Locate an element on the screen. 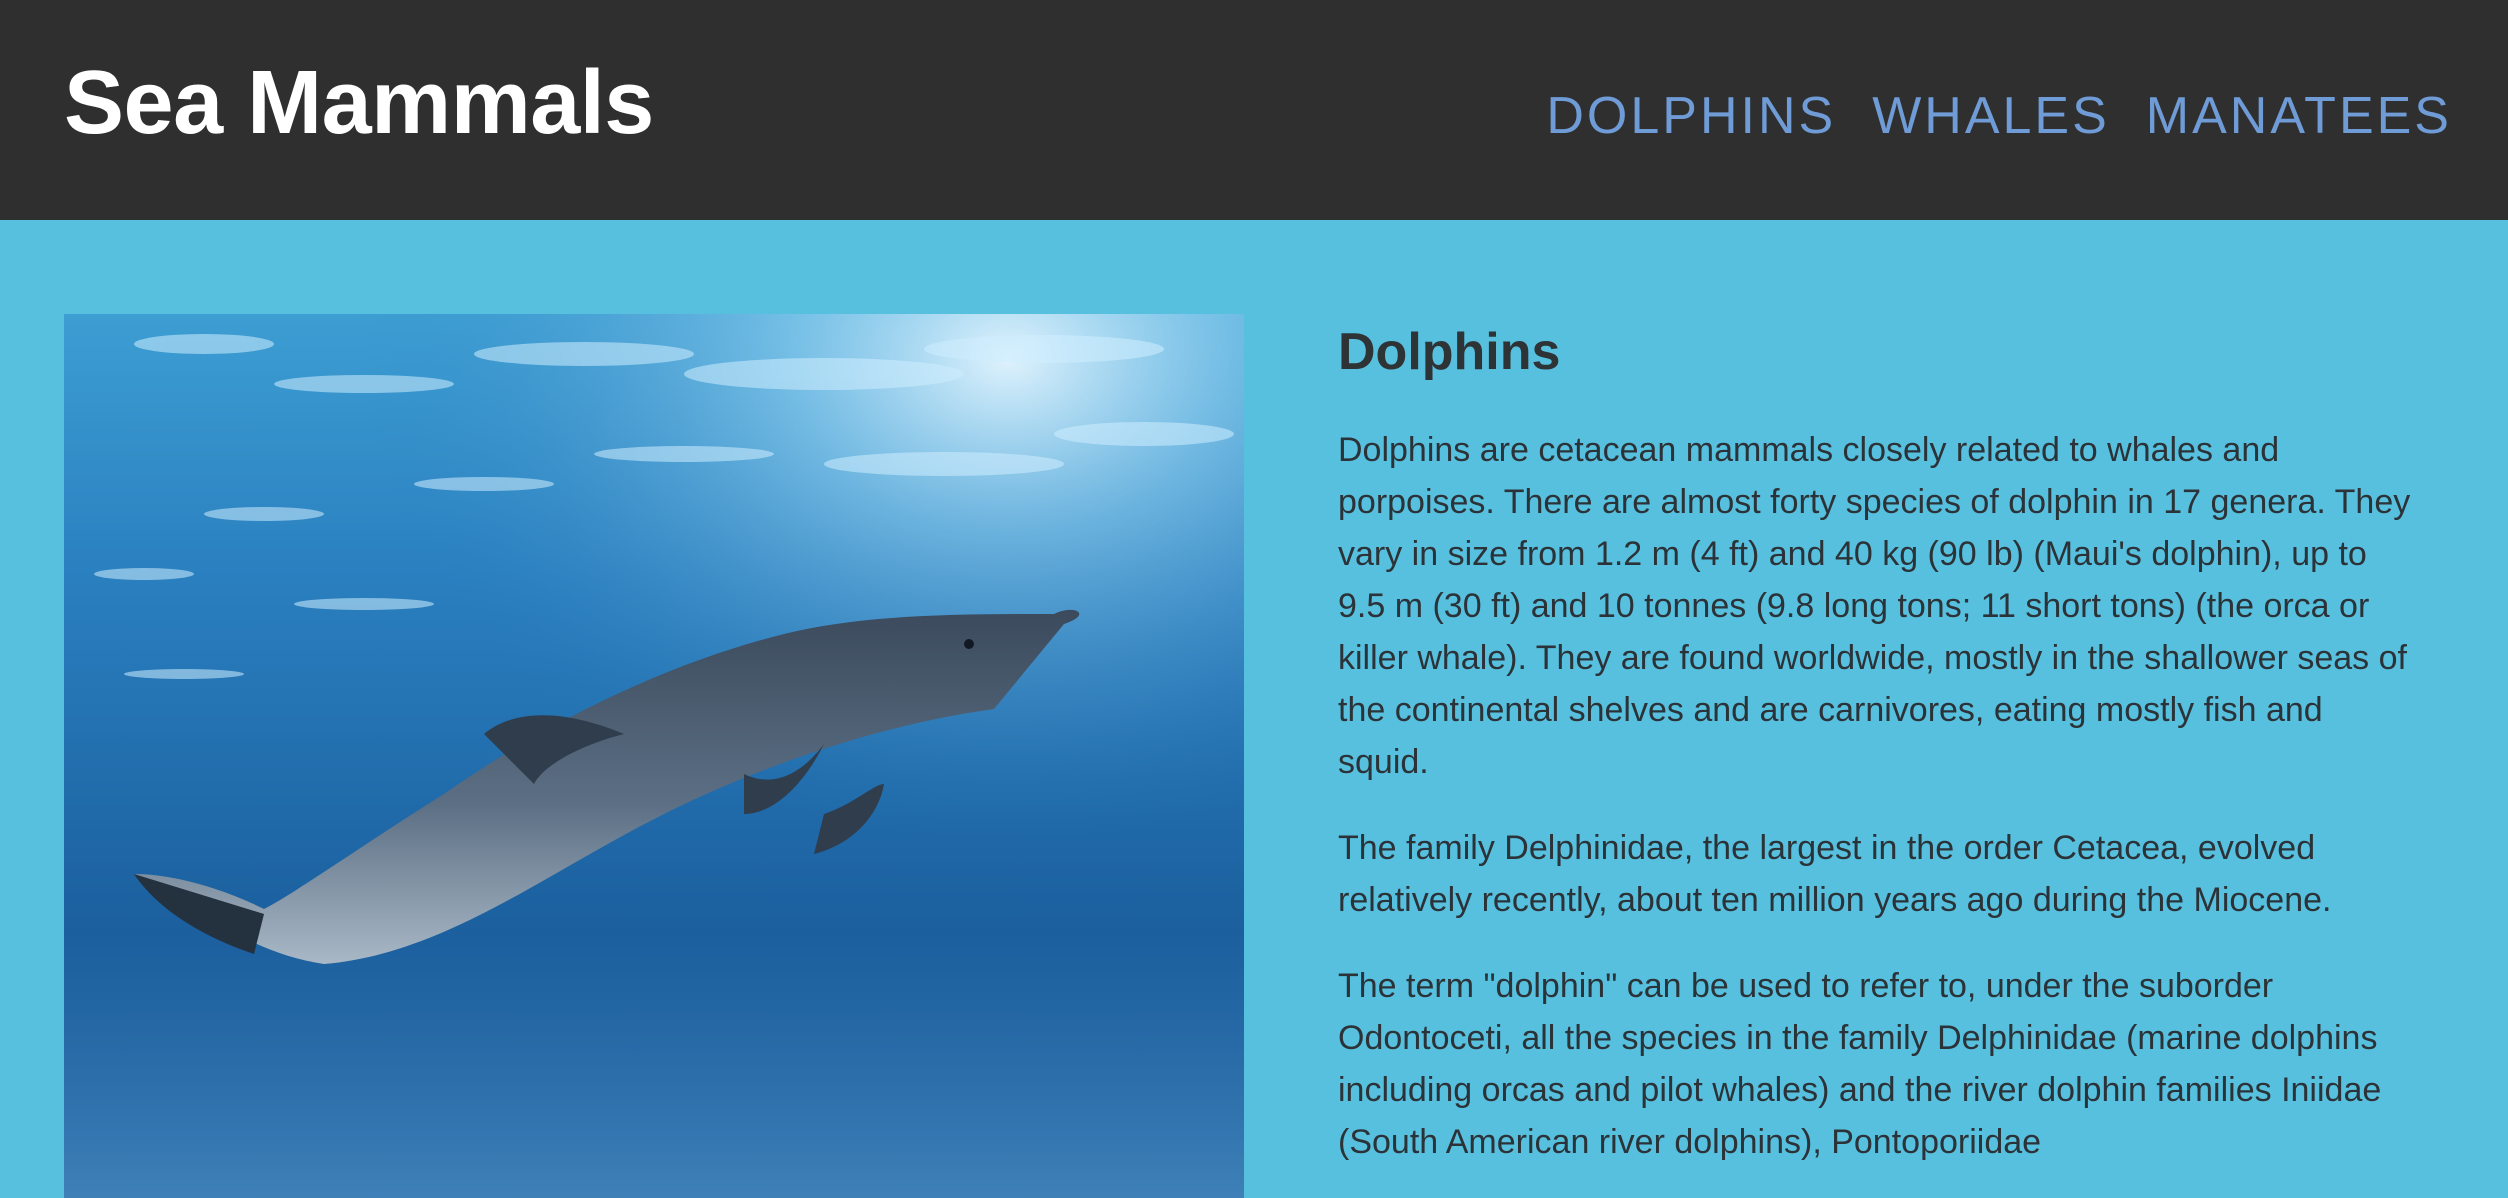 This screenshot has width=2508, height=1198. article-heading: Dolphins is located at coordinates (1449, 352).